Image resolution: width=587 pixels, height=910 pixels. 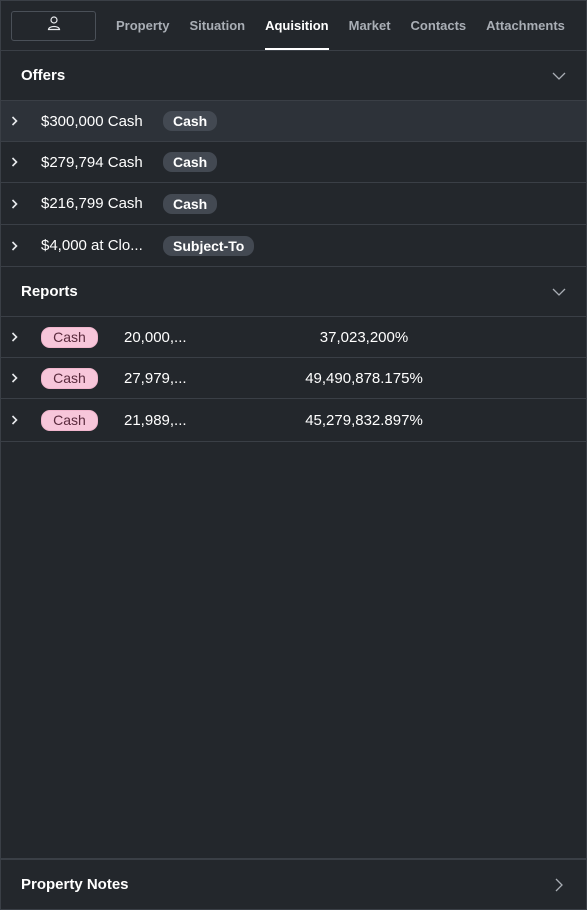 I want to click on offer-row: $216,799 Cash Cash, so click(x=293, y=204).